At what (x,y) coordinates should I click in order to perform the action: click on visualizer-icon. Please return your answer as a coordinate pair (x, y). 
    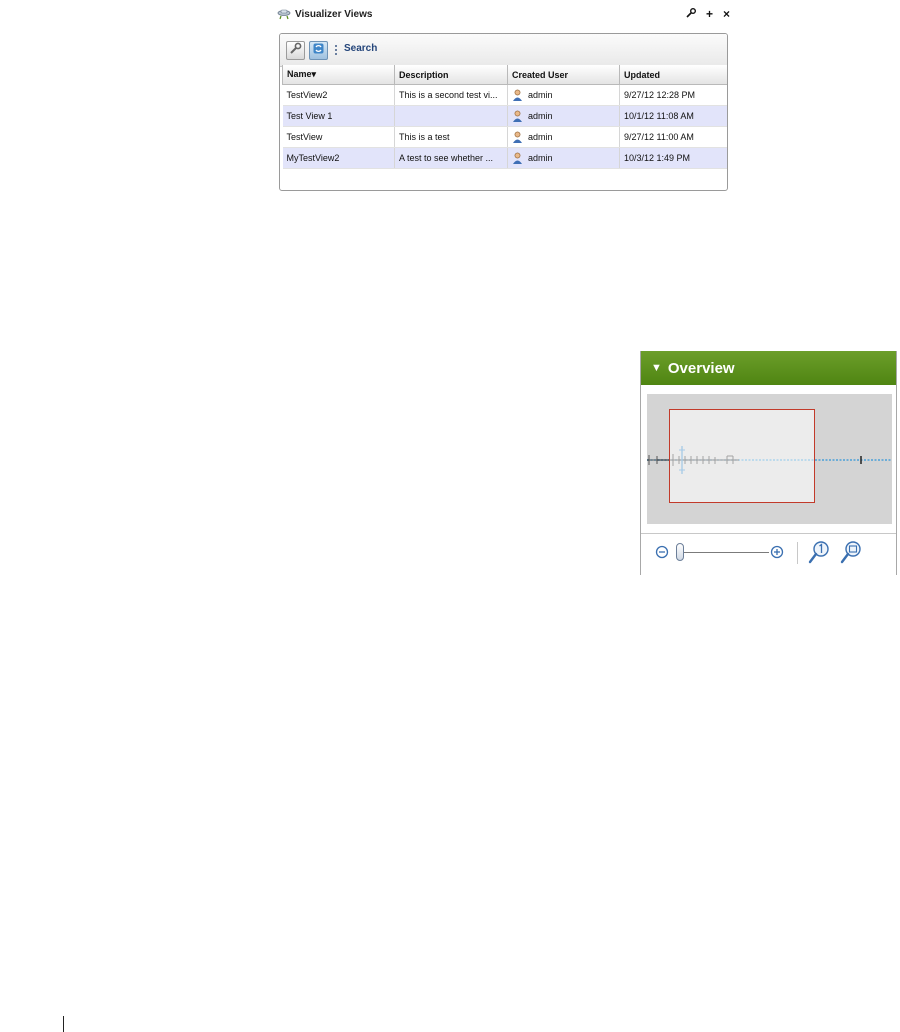
    Looking at the image, I should click on (284, 14).